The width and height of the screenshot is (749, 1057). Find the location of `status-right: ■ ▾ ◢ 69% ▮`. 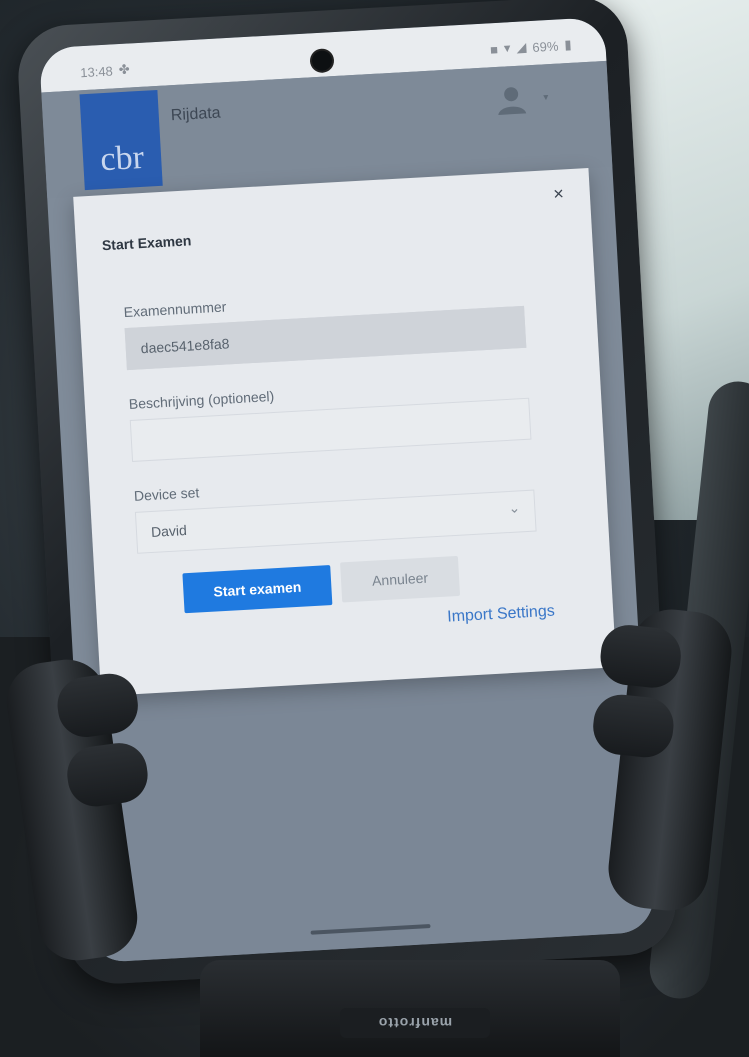

status-right: ■ ▾ ◢ 69% ▮ is located at coordinates (531, 47).